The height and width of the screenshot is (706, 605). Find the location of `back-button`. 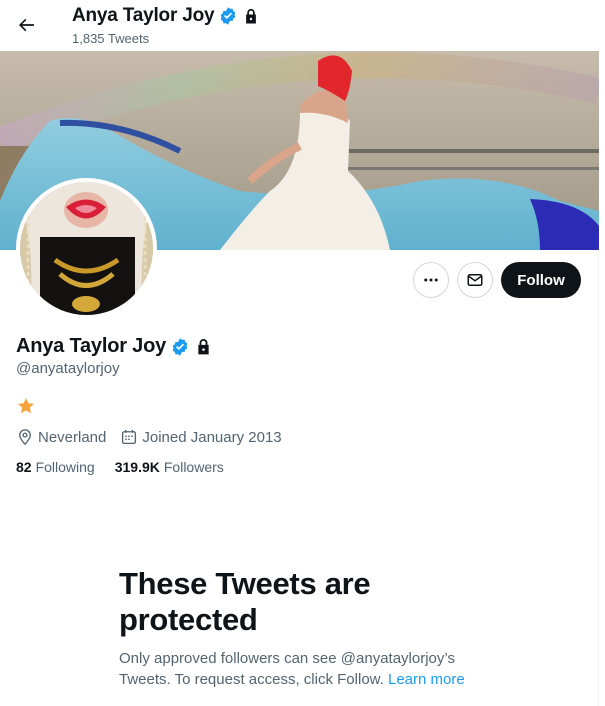

back-button is located at coordinates (26, 25).